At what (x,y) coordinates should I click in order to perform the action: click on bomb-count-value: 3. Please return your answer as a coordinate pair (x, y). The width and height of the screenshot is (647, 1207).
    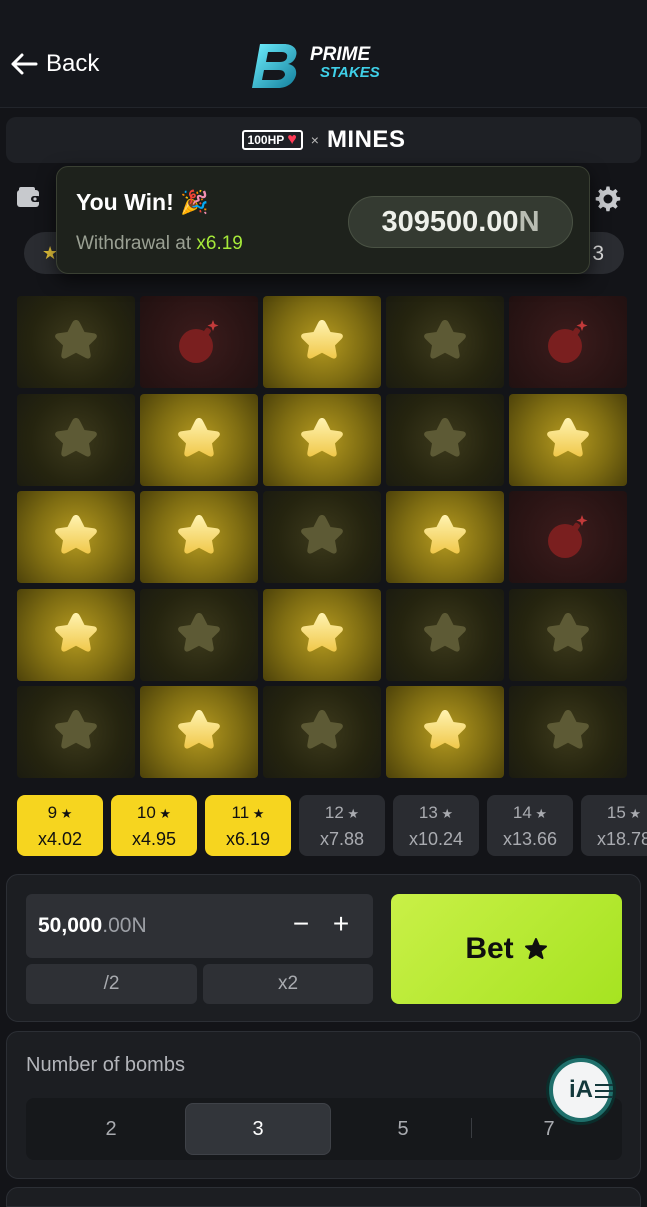
    Looking at the image, I should click on (598, 253).